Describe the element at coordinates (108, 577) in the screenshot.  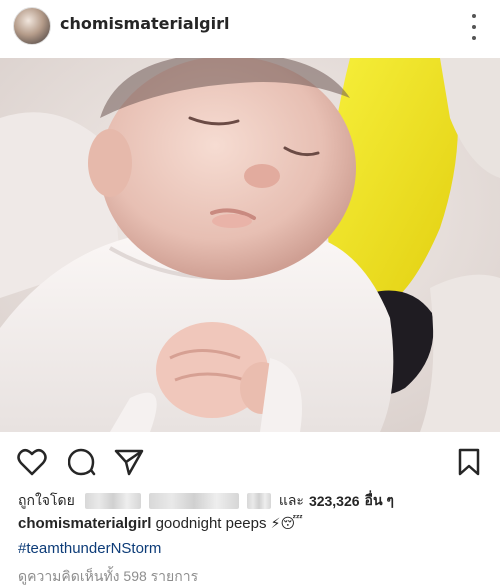
I see `view-all-comments-link: ดูความคิดเห็นทั้ง 598 รายการ` at that location.